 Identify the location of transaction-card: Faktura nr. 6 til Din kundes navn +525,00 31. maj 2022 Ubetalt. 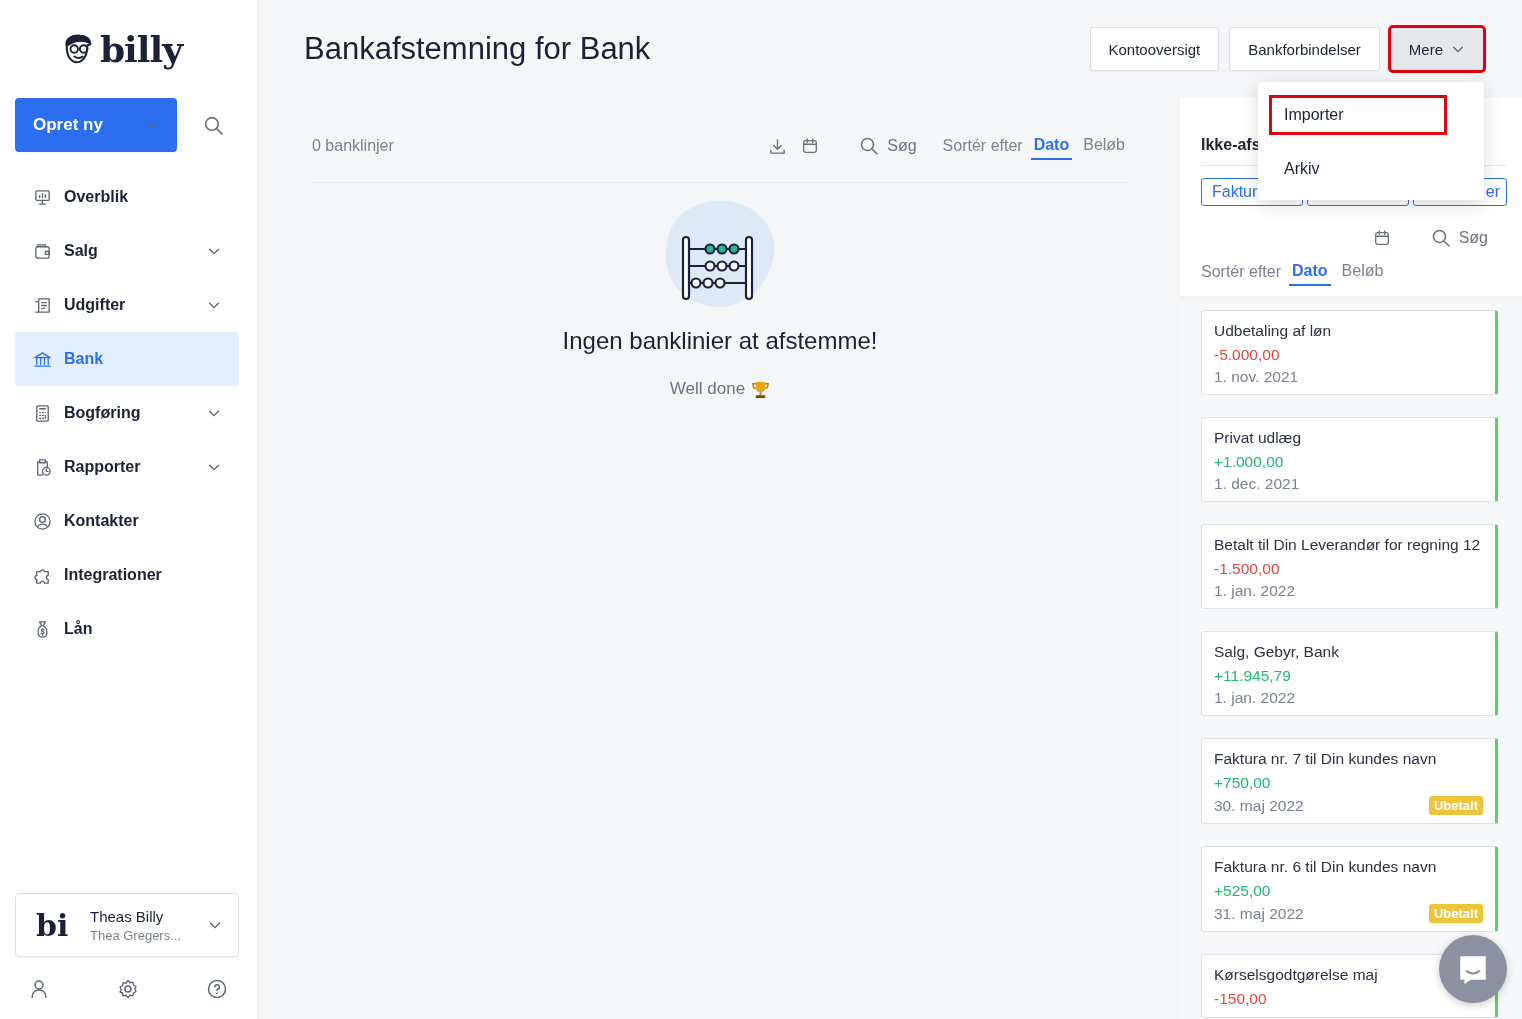
(1349, 889).